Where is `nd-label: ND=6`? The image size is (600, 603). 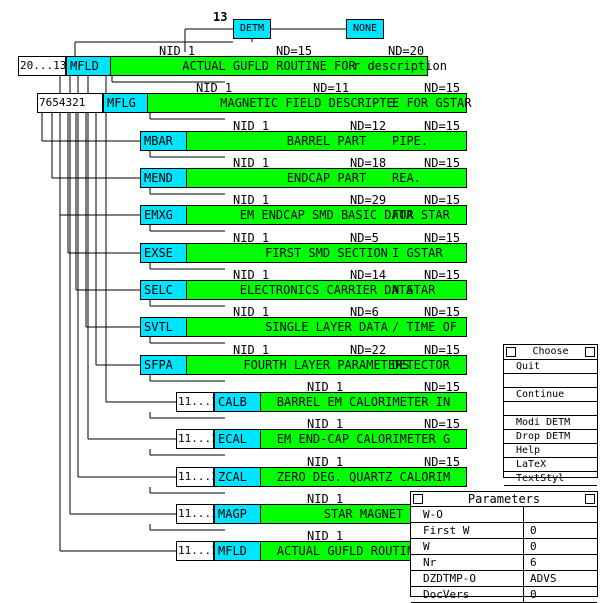 nd-label: ND=6 is located at coordinates (364, 312).